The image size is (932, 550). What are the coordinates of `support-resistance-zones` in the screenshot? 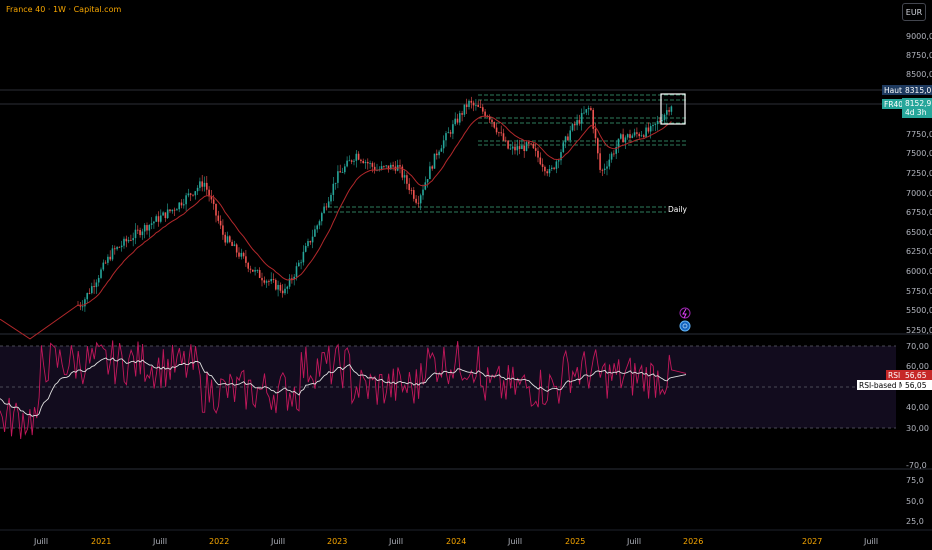 It's located at (507, 153).